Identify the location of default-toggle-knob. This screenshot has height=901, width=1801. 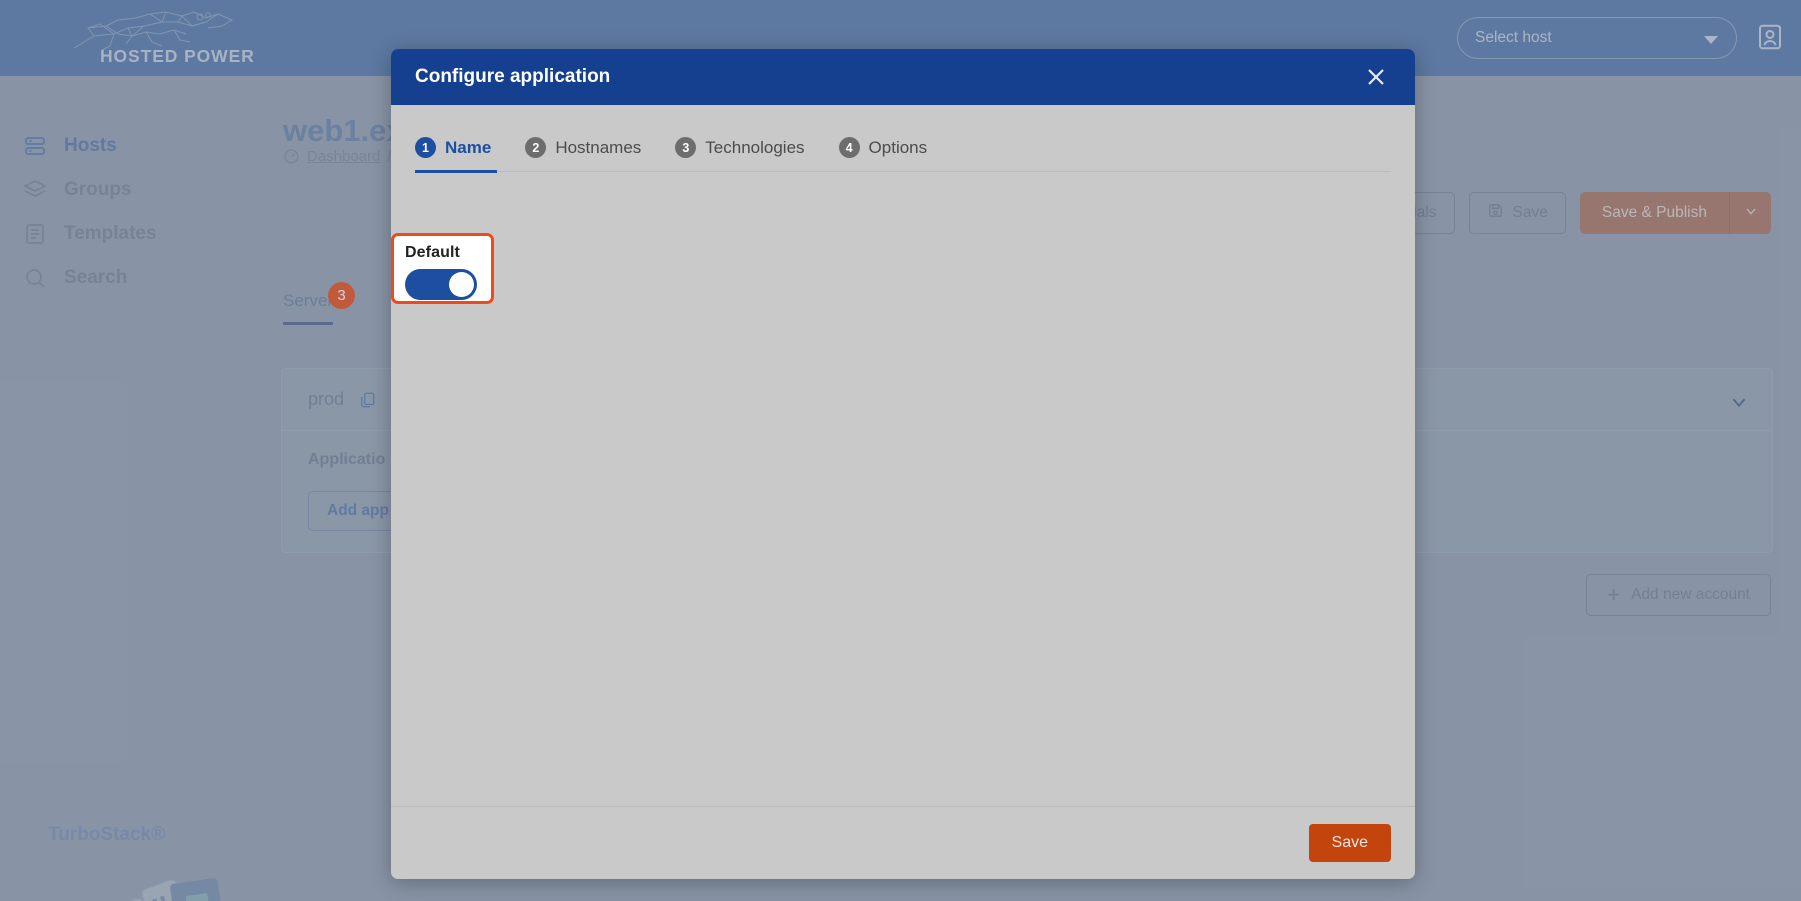
(461, 284).